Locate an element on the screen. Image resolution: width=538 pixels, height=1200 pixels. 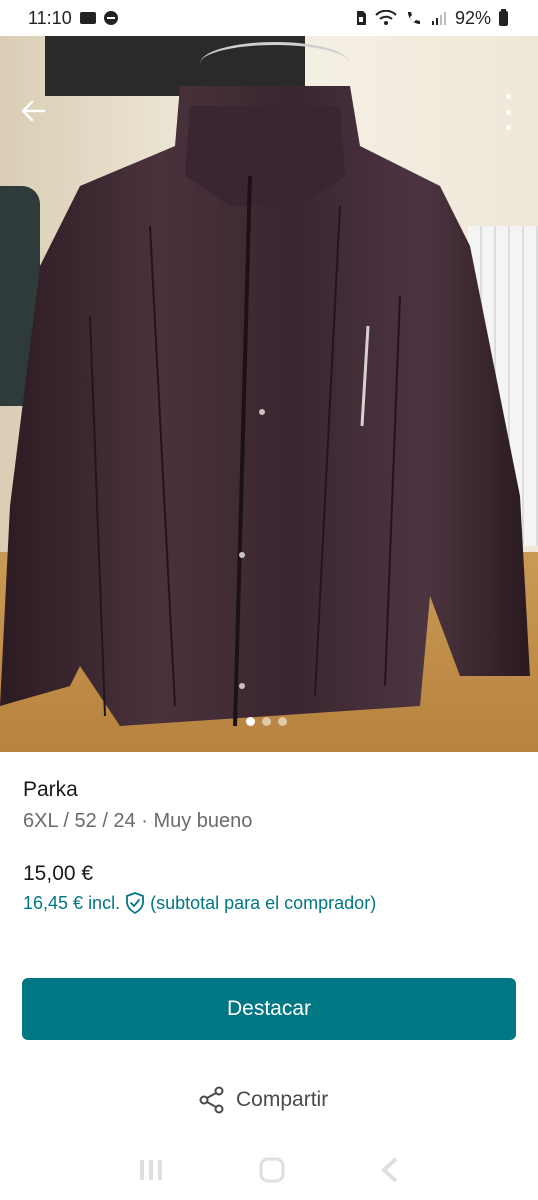
carousel-indicator is located at coordinates (266, 721).